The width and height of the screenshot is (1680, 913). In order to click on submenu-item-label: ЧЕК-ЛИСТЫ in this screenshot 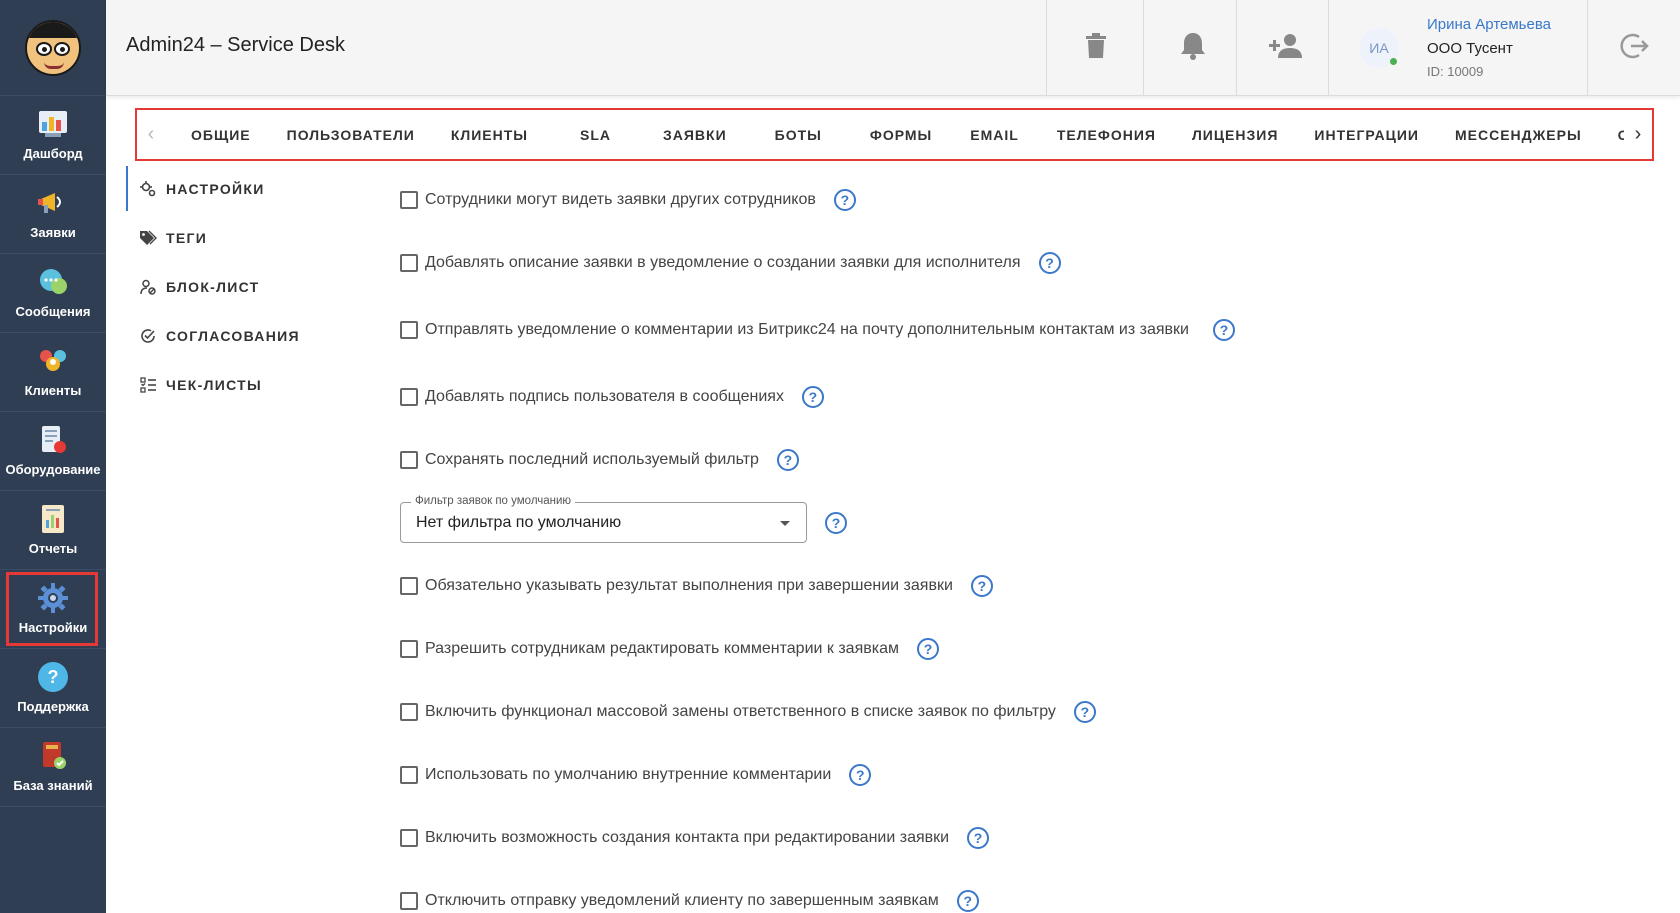, I will do `click(214, 384)`.